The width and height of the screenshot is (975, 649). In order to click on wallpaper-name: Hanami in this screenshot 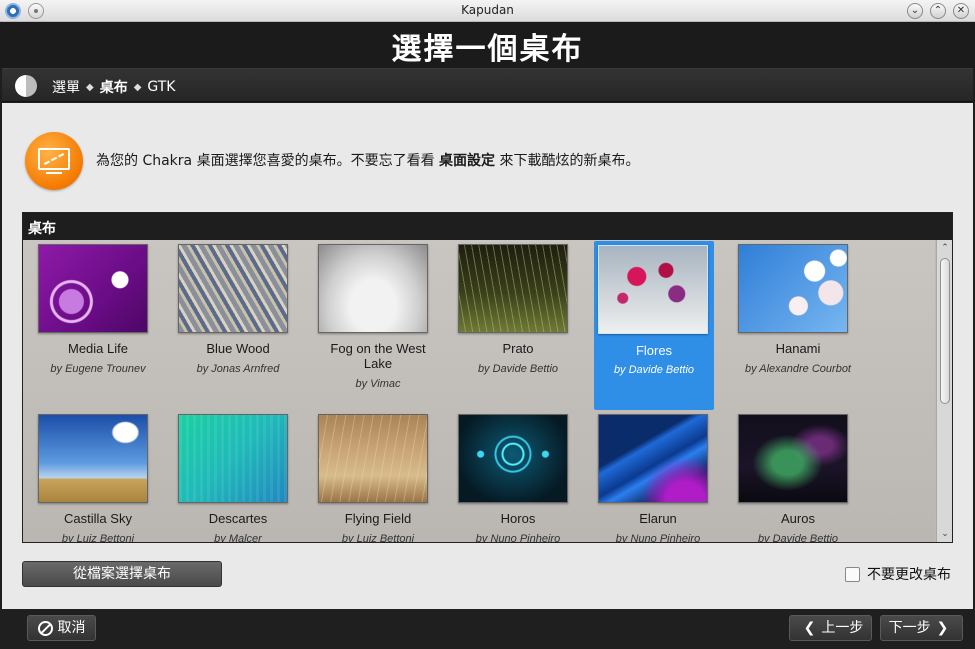, I will do `click(798, 348)`.